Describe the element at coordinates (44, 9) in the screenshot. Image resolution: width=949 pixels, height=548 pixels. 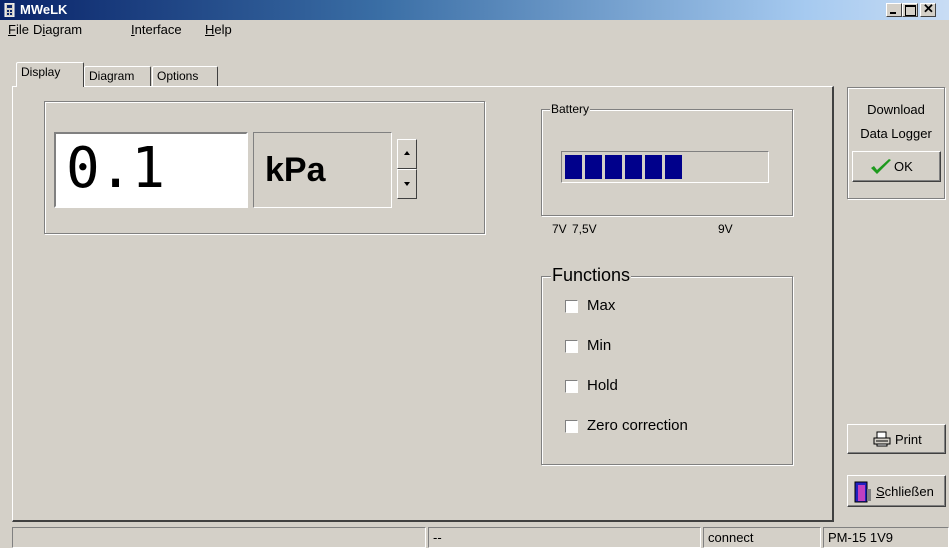
I see `window-title: MWeLK` at that location.